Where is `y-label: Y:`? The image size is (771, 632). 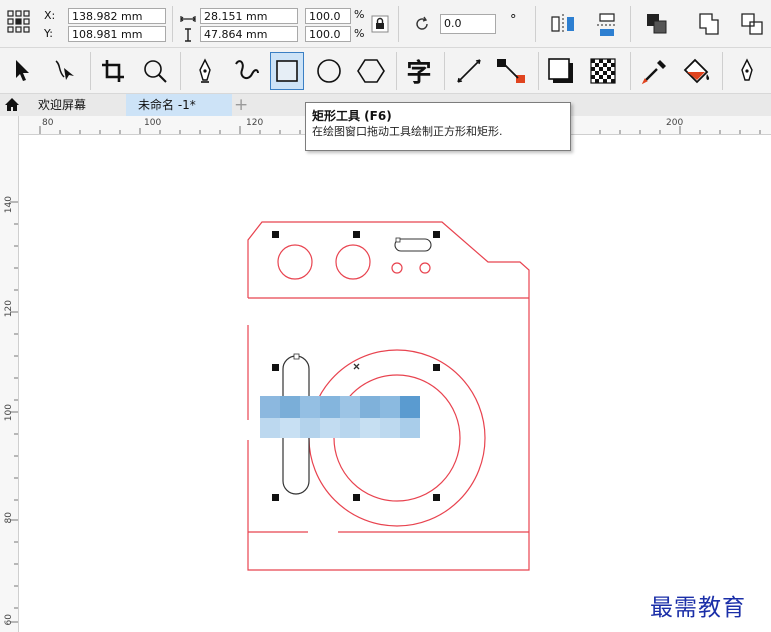 y-label: Y: is located at coordinates (48, 33).